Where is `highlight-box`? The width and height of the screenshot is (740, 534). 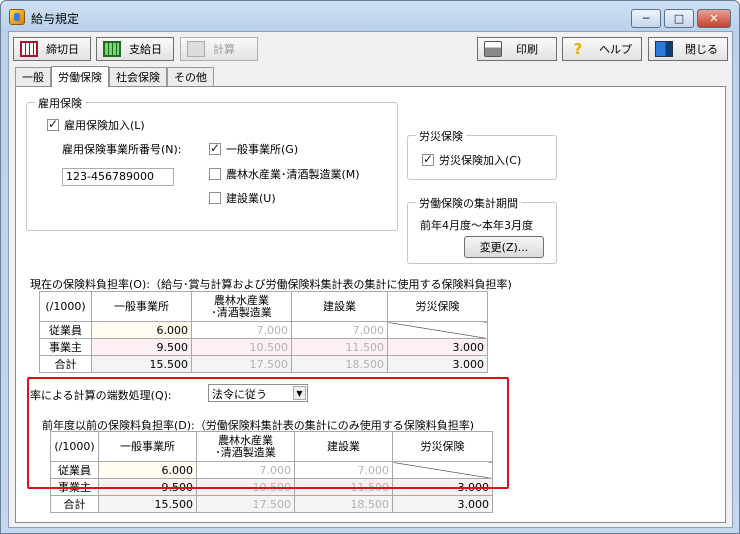
highlight-box is located at coordinates (268, 433).